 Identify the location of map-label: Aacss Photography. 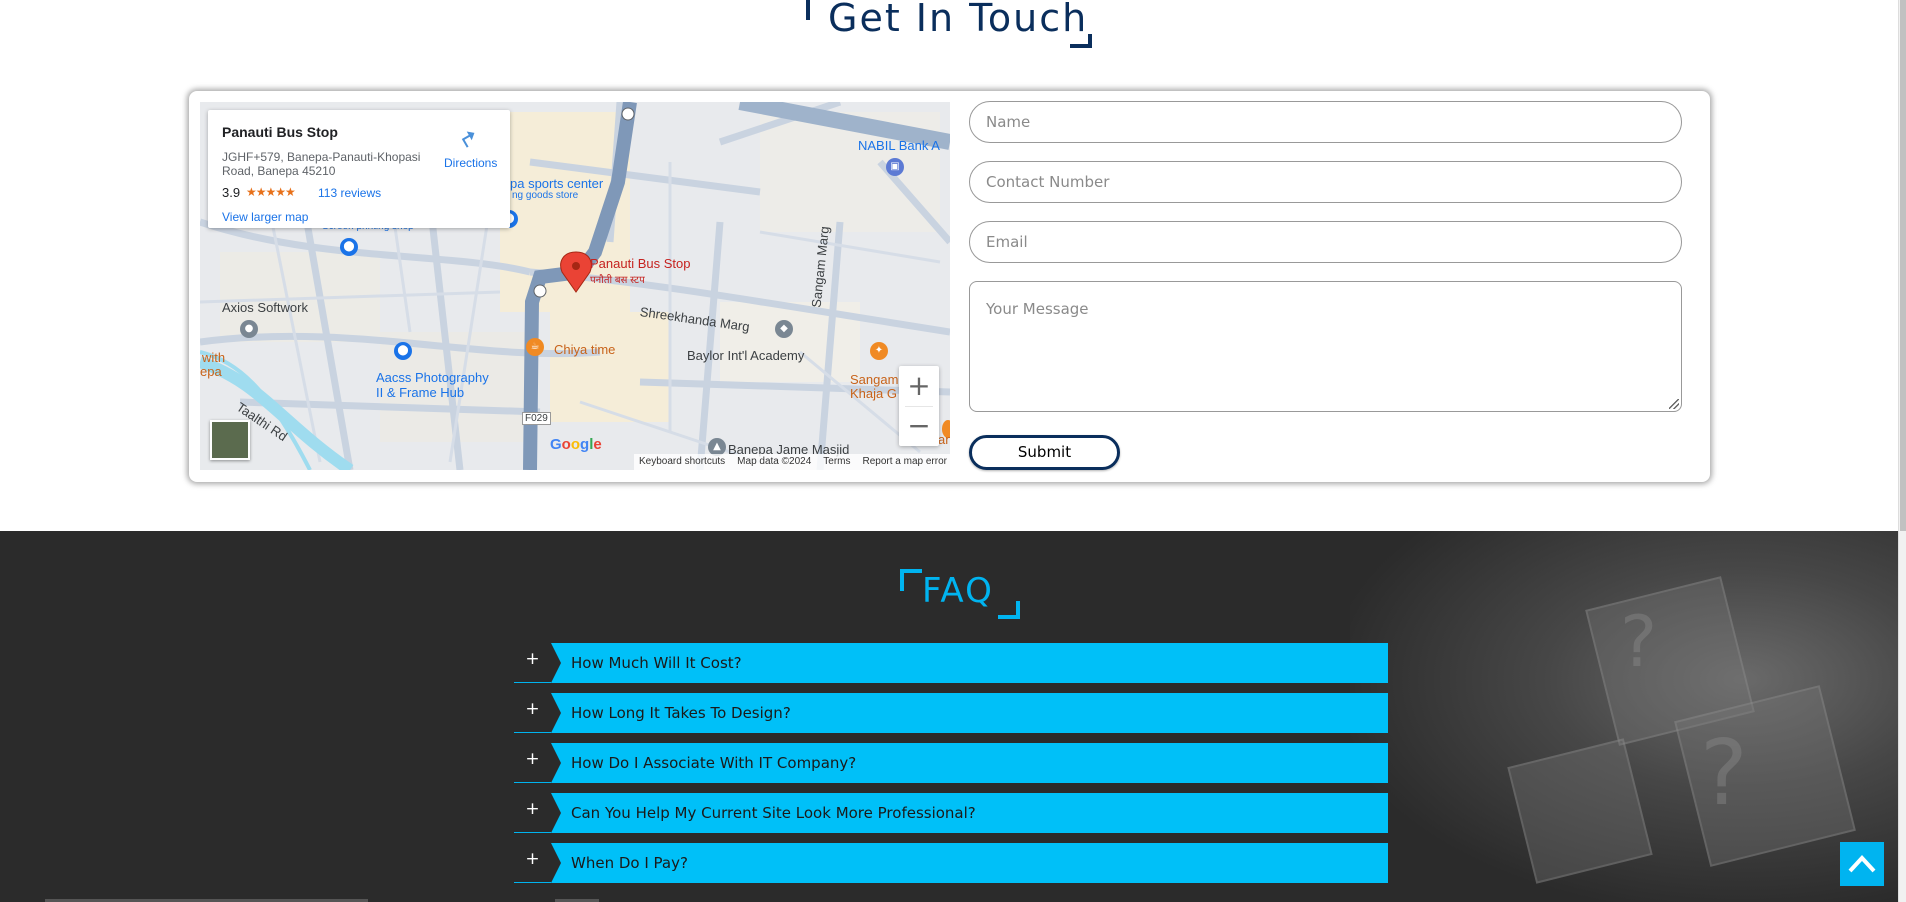
(432, 377).